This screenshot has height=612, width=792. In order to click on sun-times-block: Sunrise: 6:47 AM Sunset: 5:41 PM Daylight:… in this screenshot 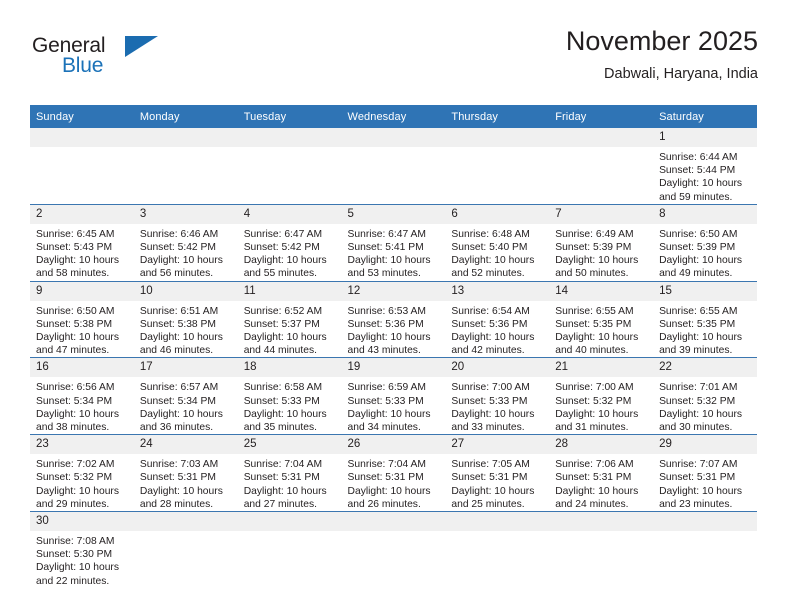, I will do `click(394, 252)`.